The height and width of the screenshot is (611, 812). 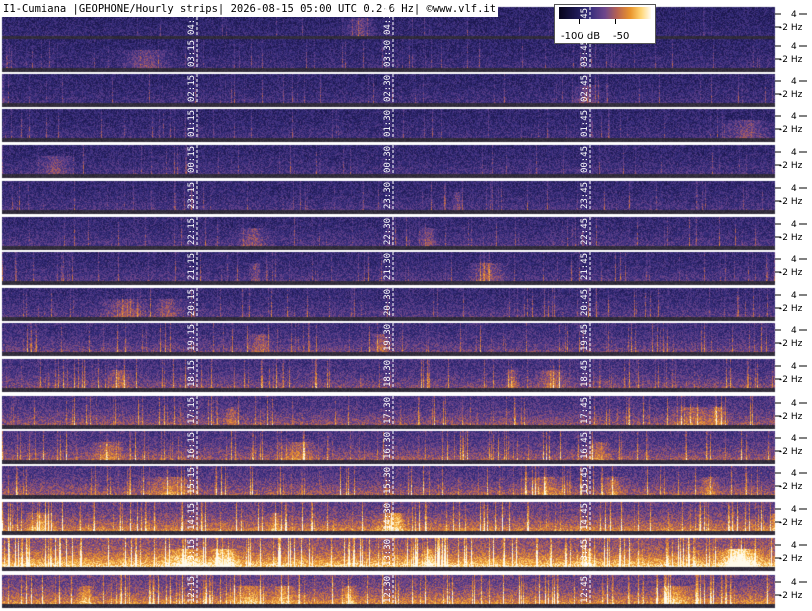 What do you see at coordinates (585, 53) in the screenshot?
I see `time-label: 03:45` at bounding box center [585, 53].